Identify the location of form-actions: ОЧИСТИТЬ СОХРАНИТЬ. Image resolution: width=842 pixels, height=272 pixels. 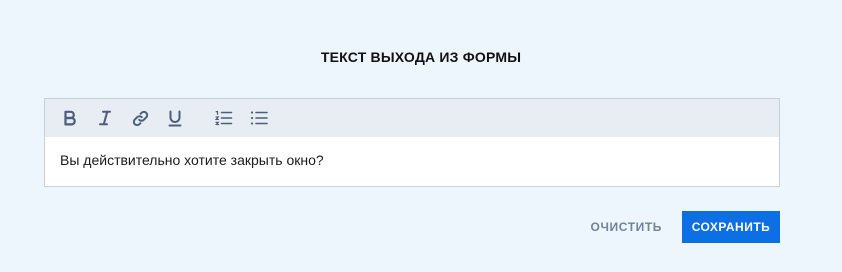
(680, 227).